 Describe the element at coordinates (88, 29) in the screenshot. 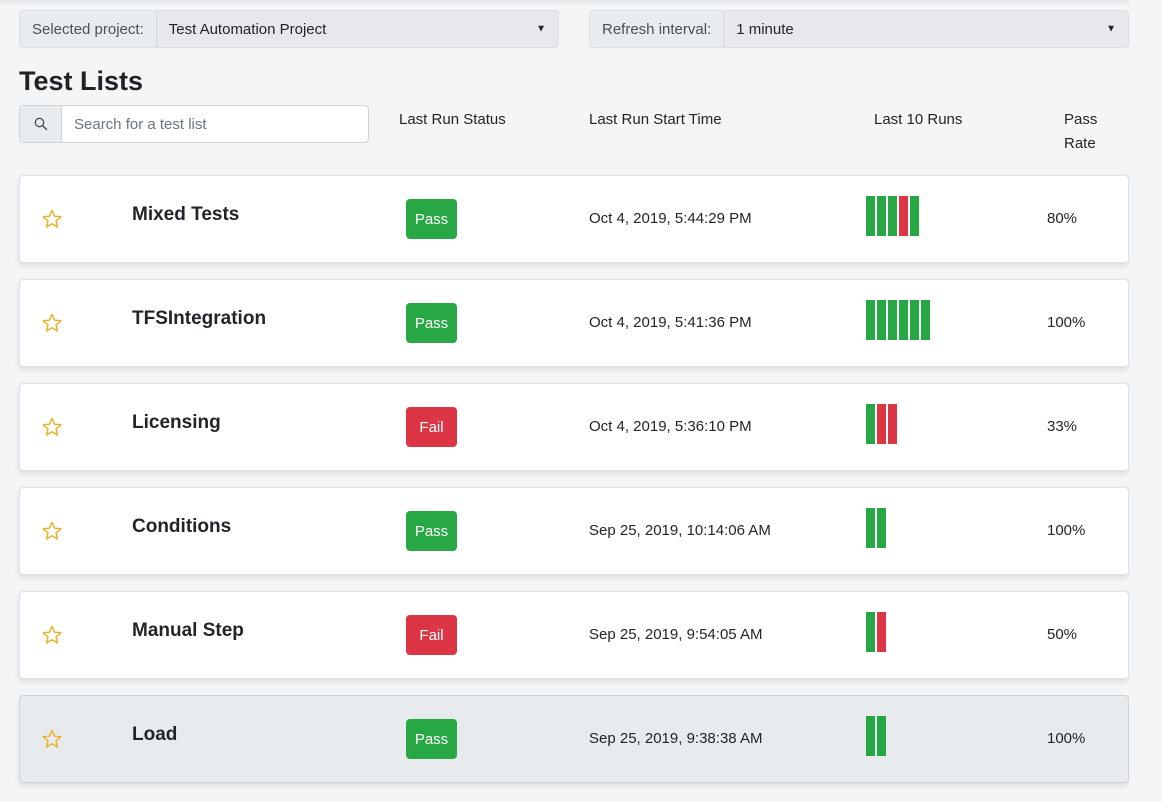

I see `project-select-label: Selected project:` at that location.